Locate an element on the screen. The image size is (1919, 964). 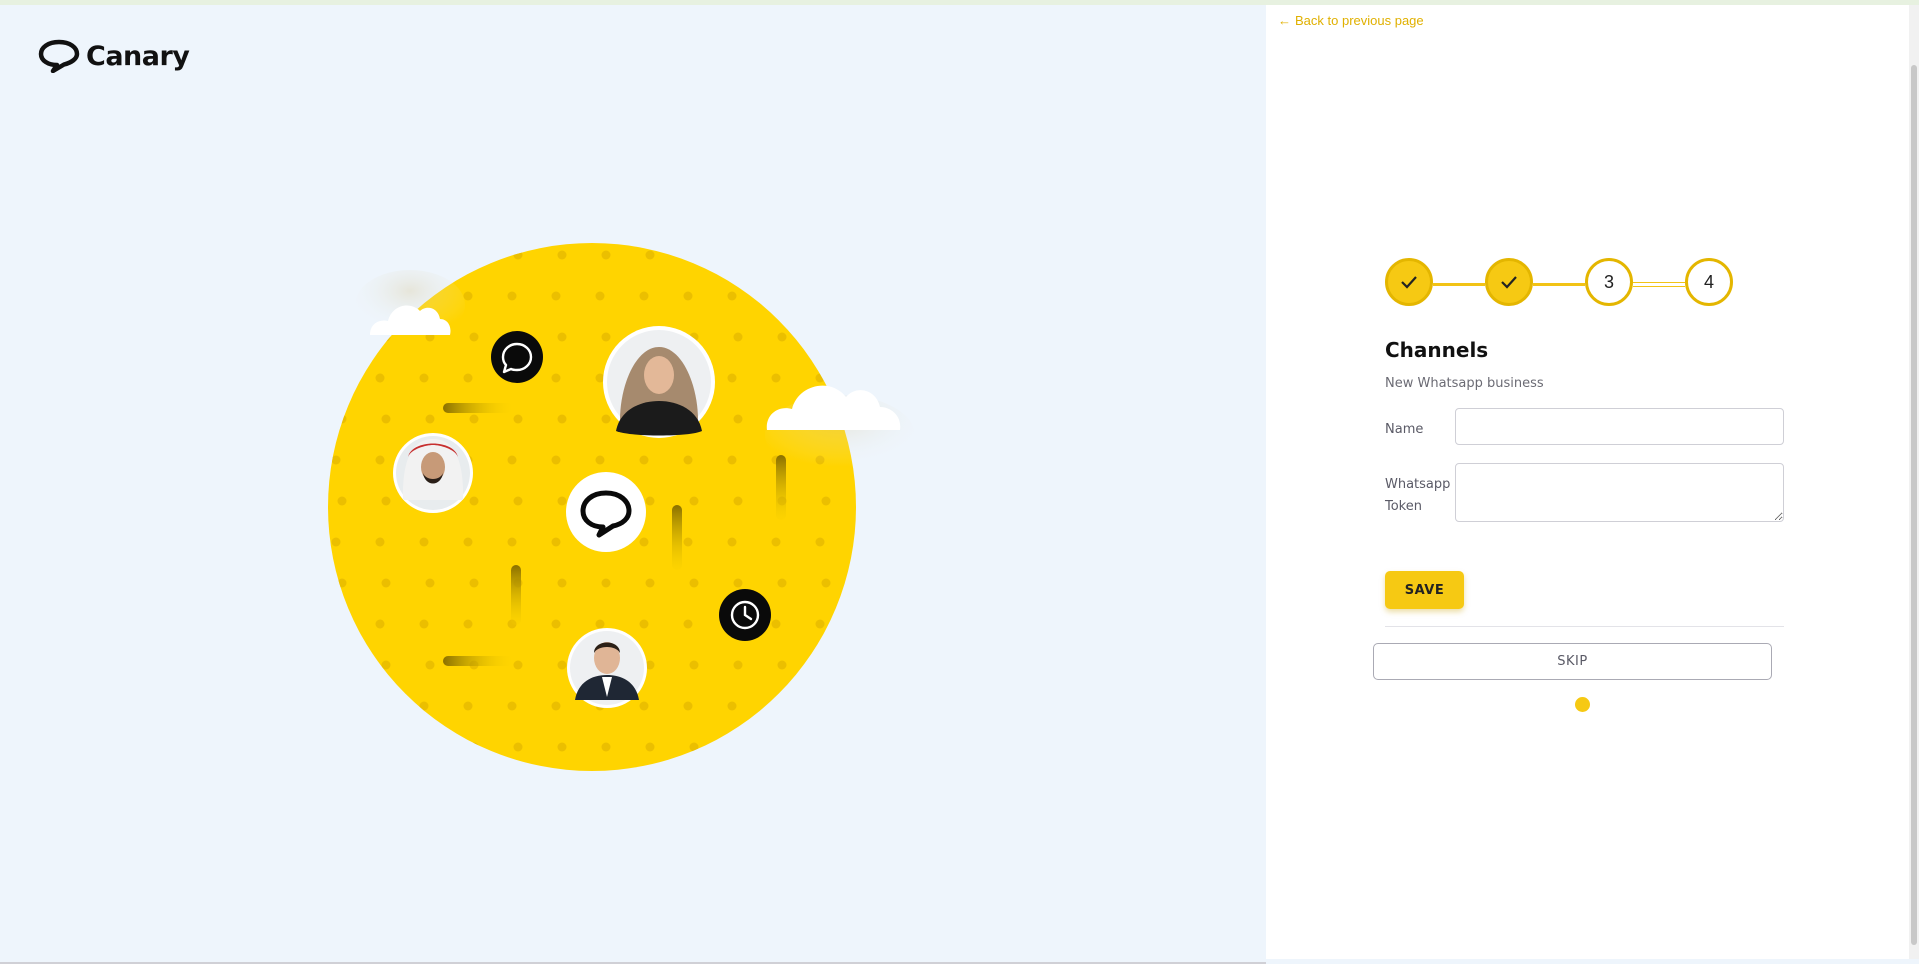
canary-center-icon is located at coordinates (606, 512).